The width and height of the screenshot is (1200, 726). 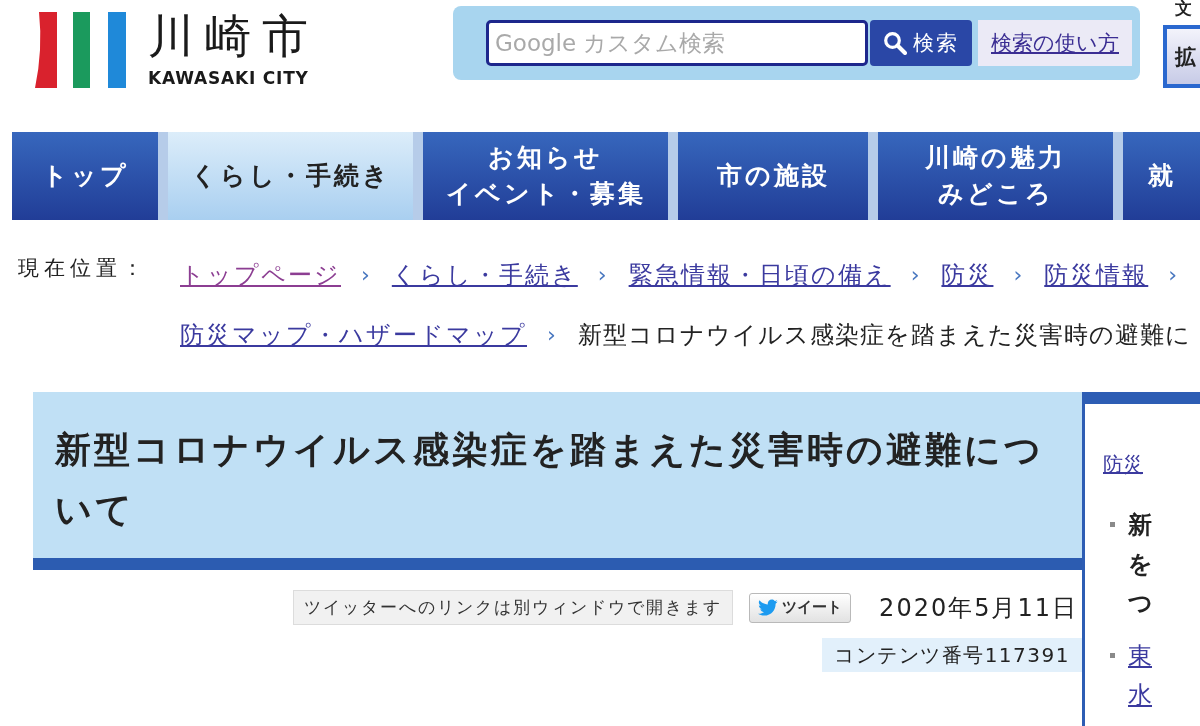 What do you see at coordinates (83, 268) in the screenshot?
I see `breadcrumb-label: 現在位置：` at bounding box center [83, 268].